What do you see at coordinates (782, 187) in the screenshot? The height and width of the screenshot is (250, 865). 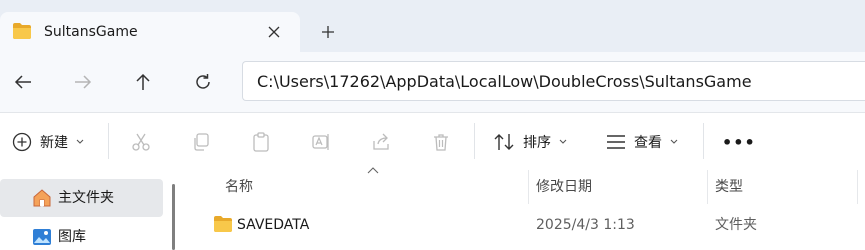 I see `column-header-type: 类型` at bounding box center [782, 187].